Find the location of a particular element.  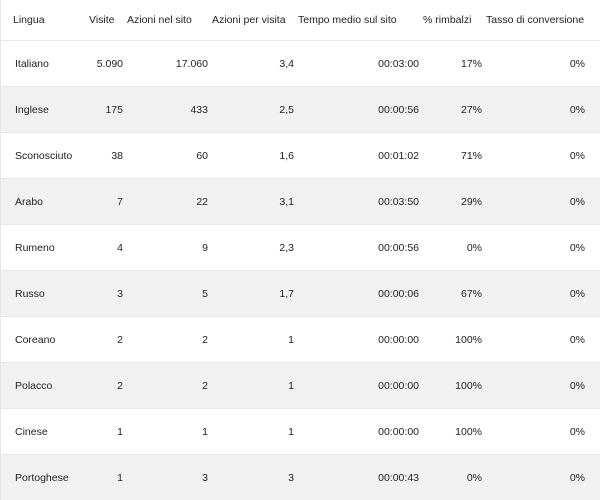

table-row: Arabo 7 22 3,1 00:03:50 29% 0% is located at coordinates (300, 201).